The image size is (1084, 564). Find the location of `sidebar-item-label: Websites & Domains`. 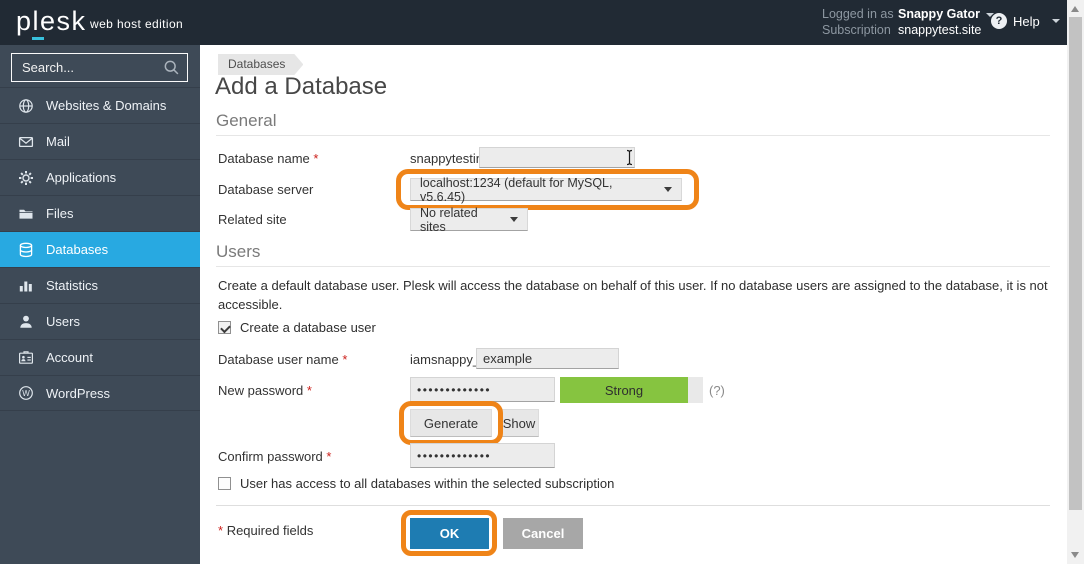

sidebar-item-label: Websites & Domains is located at coordinates (106, 105).